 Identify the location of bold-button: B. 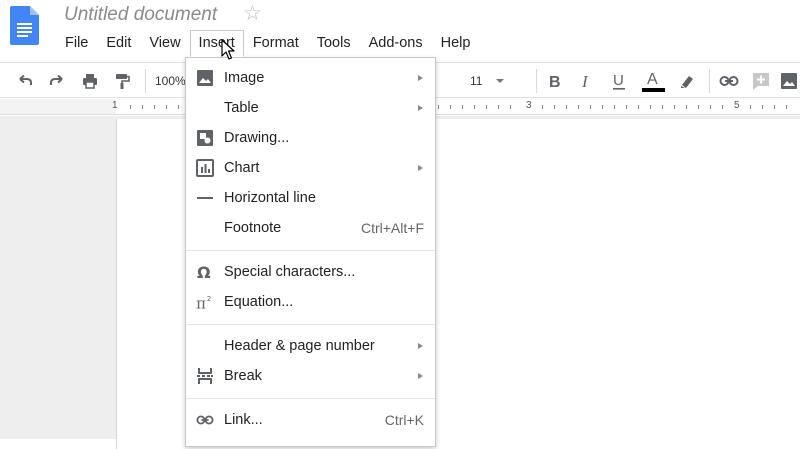
(555, 81).